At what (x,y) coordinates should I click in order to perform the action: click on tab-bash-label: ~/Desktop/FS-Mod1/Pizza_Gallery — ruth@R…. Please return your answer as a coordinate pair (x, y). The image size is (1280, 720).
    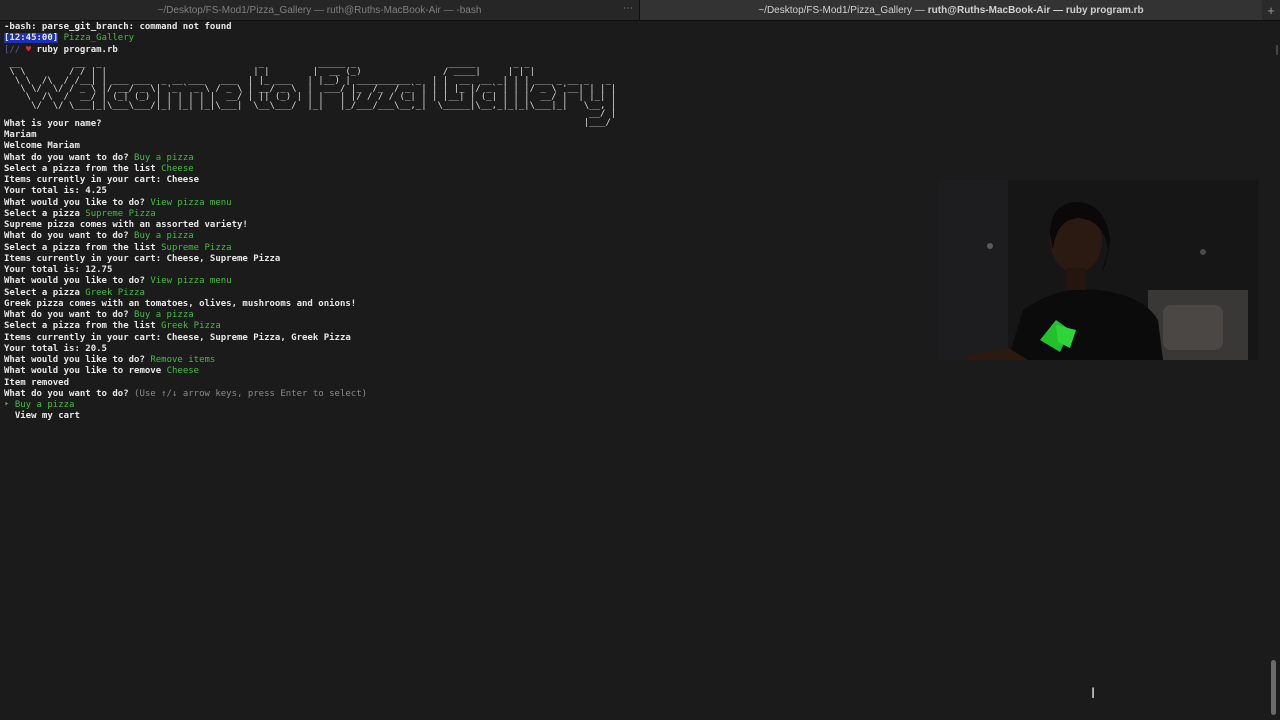
    Looking at the image, I should click on (319, 10).